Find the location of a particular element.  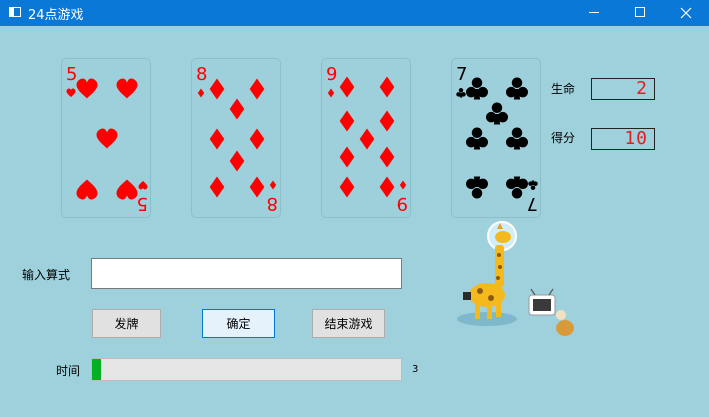

minimize-icon is located at coordinates (594, 13).